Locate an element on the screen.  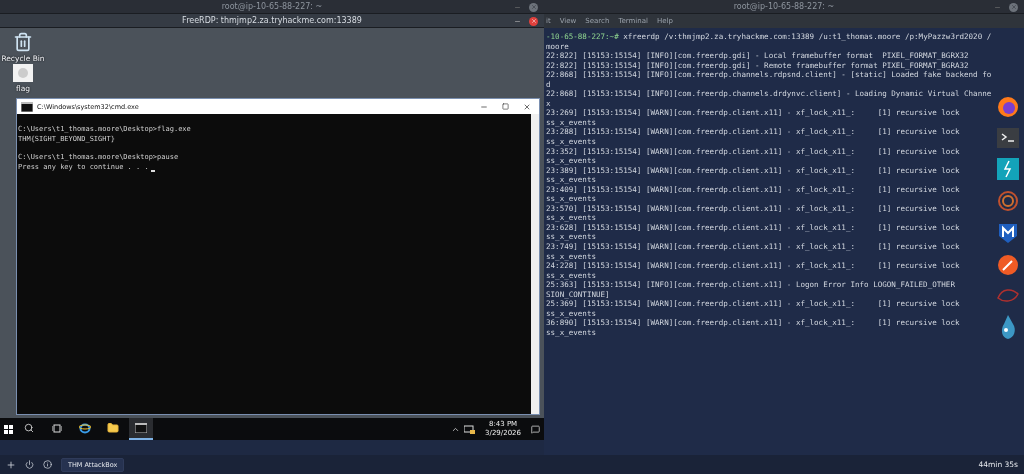
cursor-icon is located at coordinates (152, 171).